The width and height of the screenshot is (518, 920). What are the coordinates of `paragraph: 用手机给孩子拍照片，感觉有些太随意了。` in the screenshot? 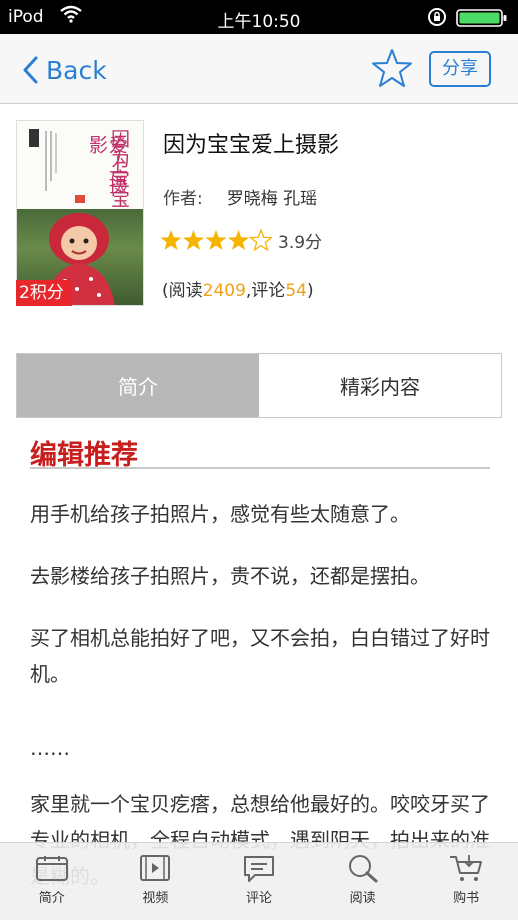 It's located at (220, 514).